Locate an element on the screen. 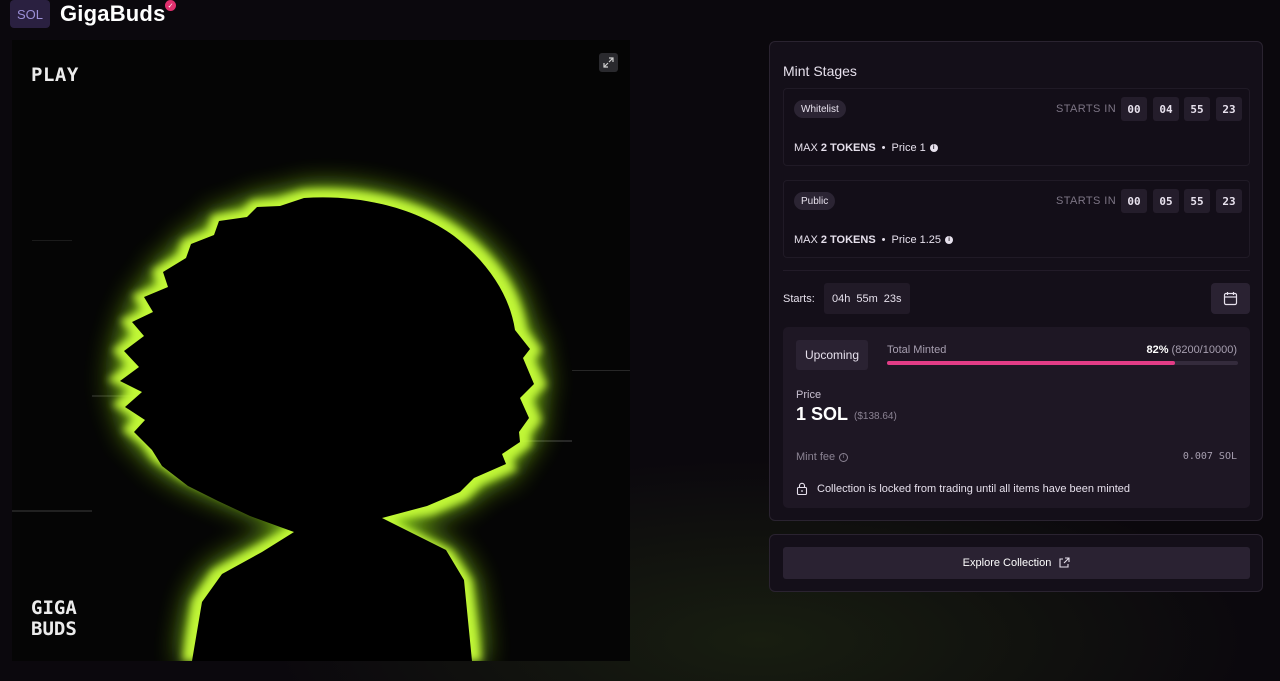  stage-tag: Whitelist is located at coordinates (820, 109).